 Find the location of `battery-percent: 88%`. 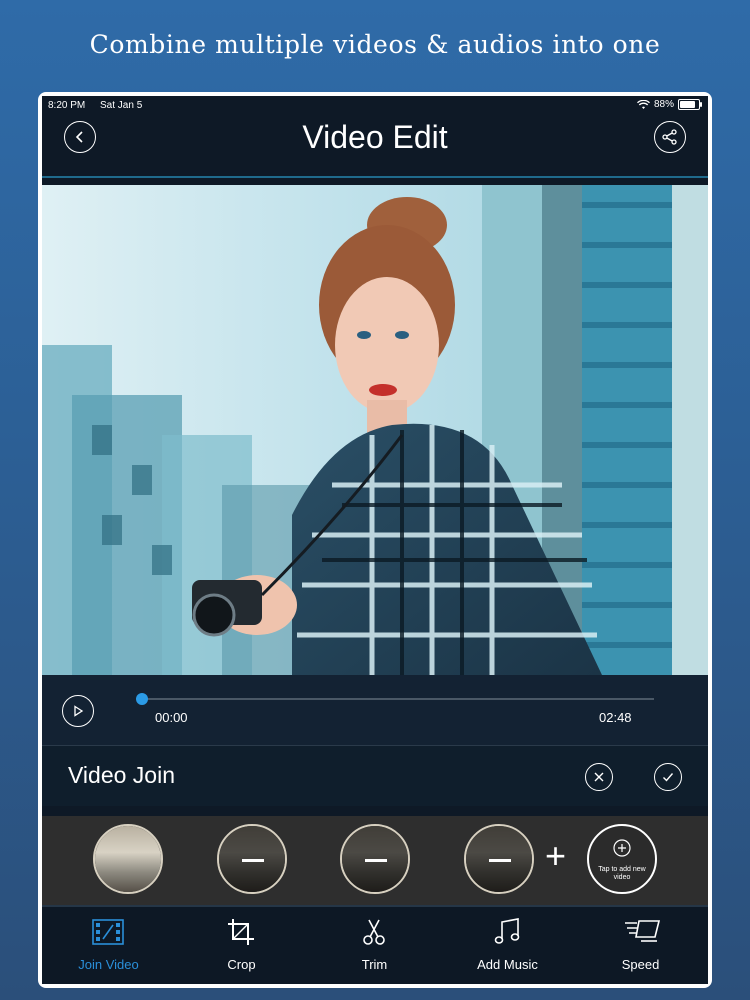

battery-percent: 88% is located at coordinates (663, 104).